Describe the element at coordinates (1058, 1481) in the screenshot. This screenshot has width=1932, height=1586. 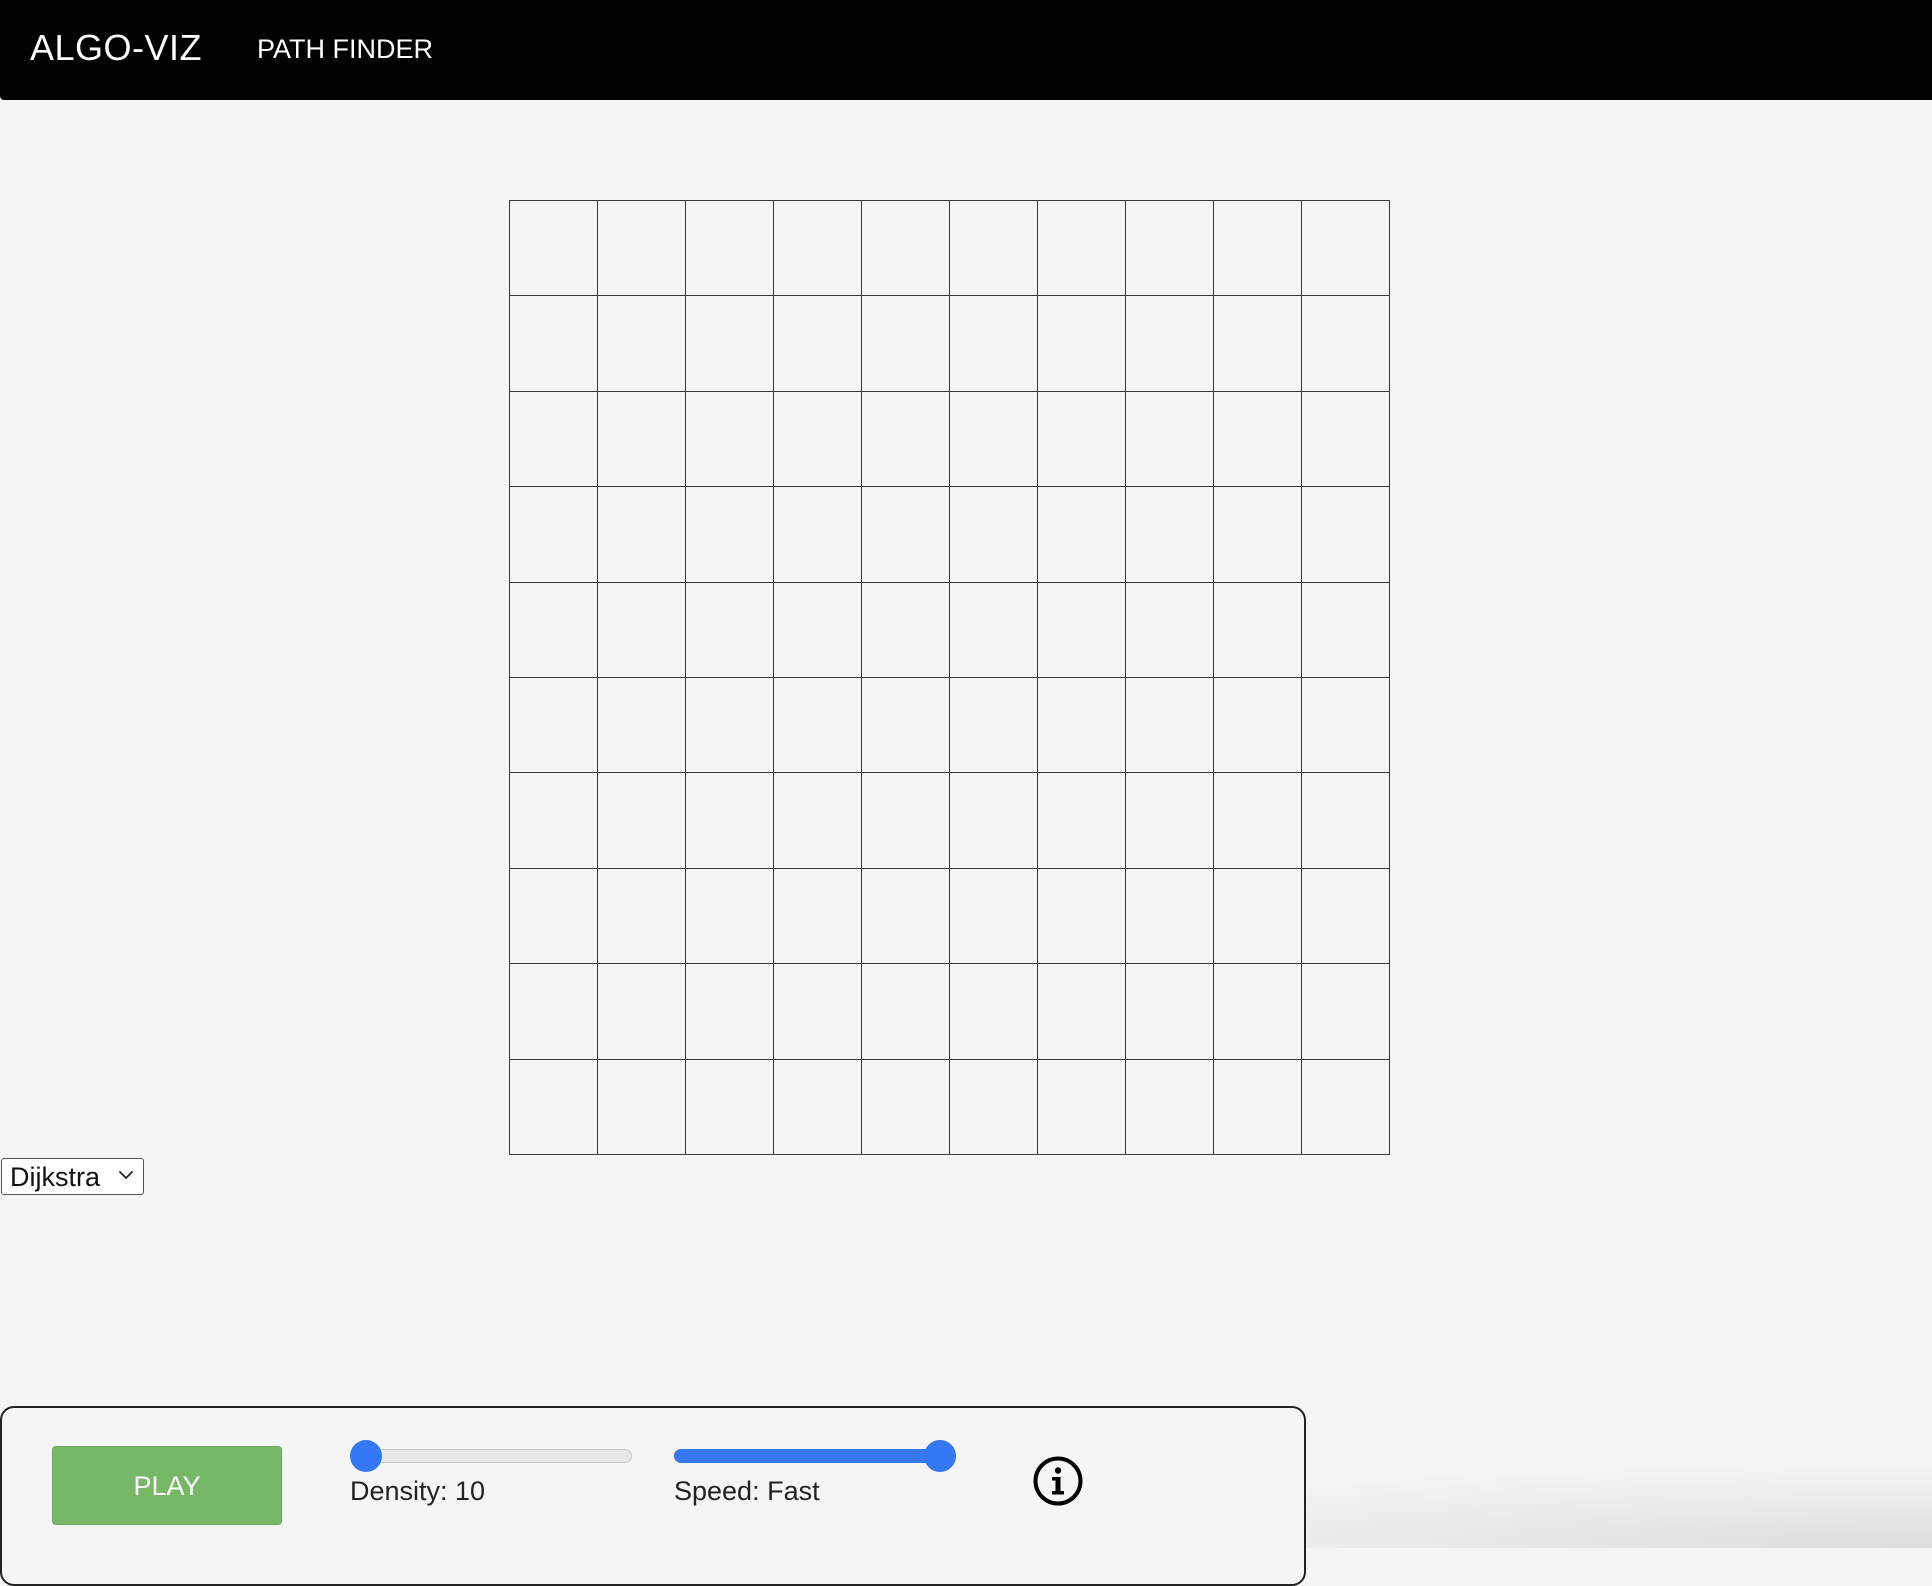
I see `info-circle-icon` at that location.